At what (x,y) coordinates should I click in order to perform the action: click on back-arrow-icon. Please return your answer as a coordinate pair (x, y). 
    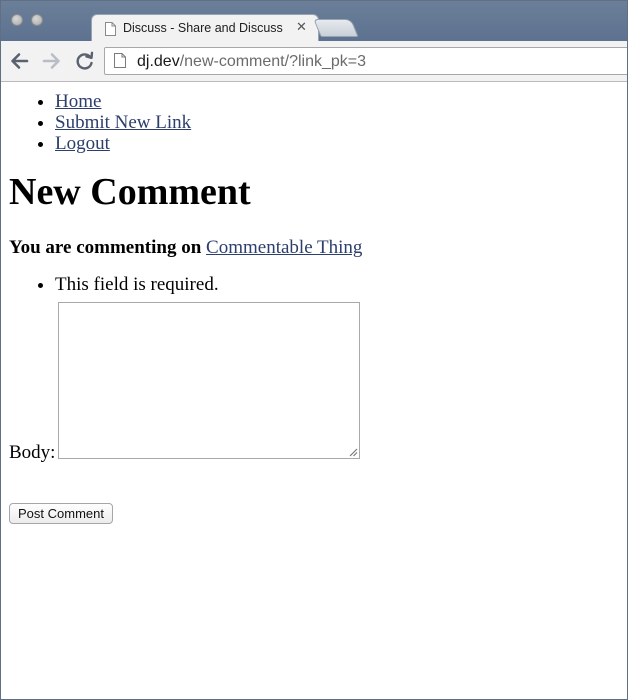
    Looking at the image, I should click on (19, 61).